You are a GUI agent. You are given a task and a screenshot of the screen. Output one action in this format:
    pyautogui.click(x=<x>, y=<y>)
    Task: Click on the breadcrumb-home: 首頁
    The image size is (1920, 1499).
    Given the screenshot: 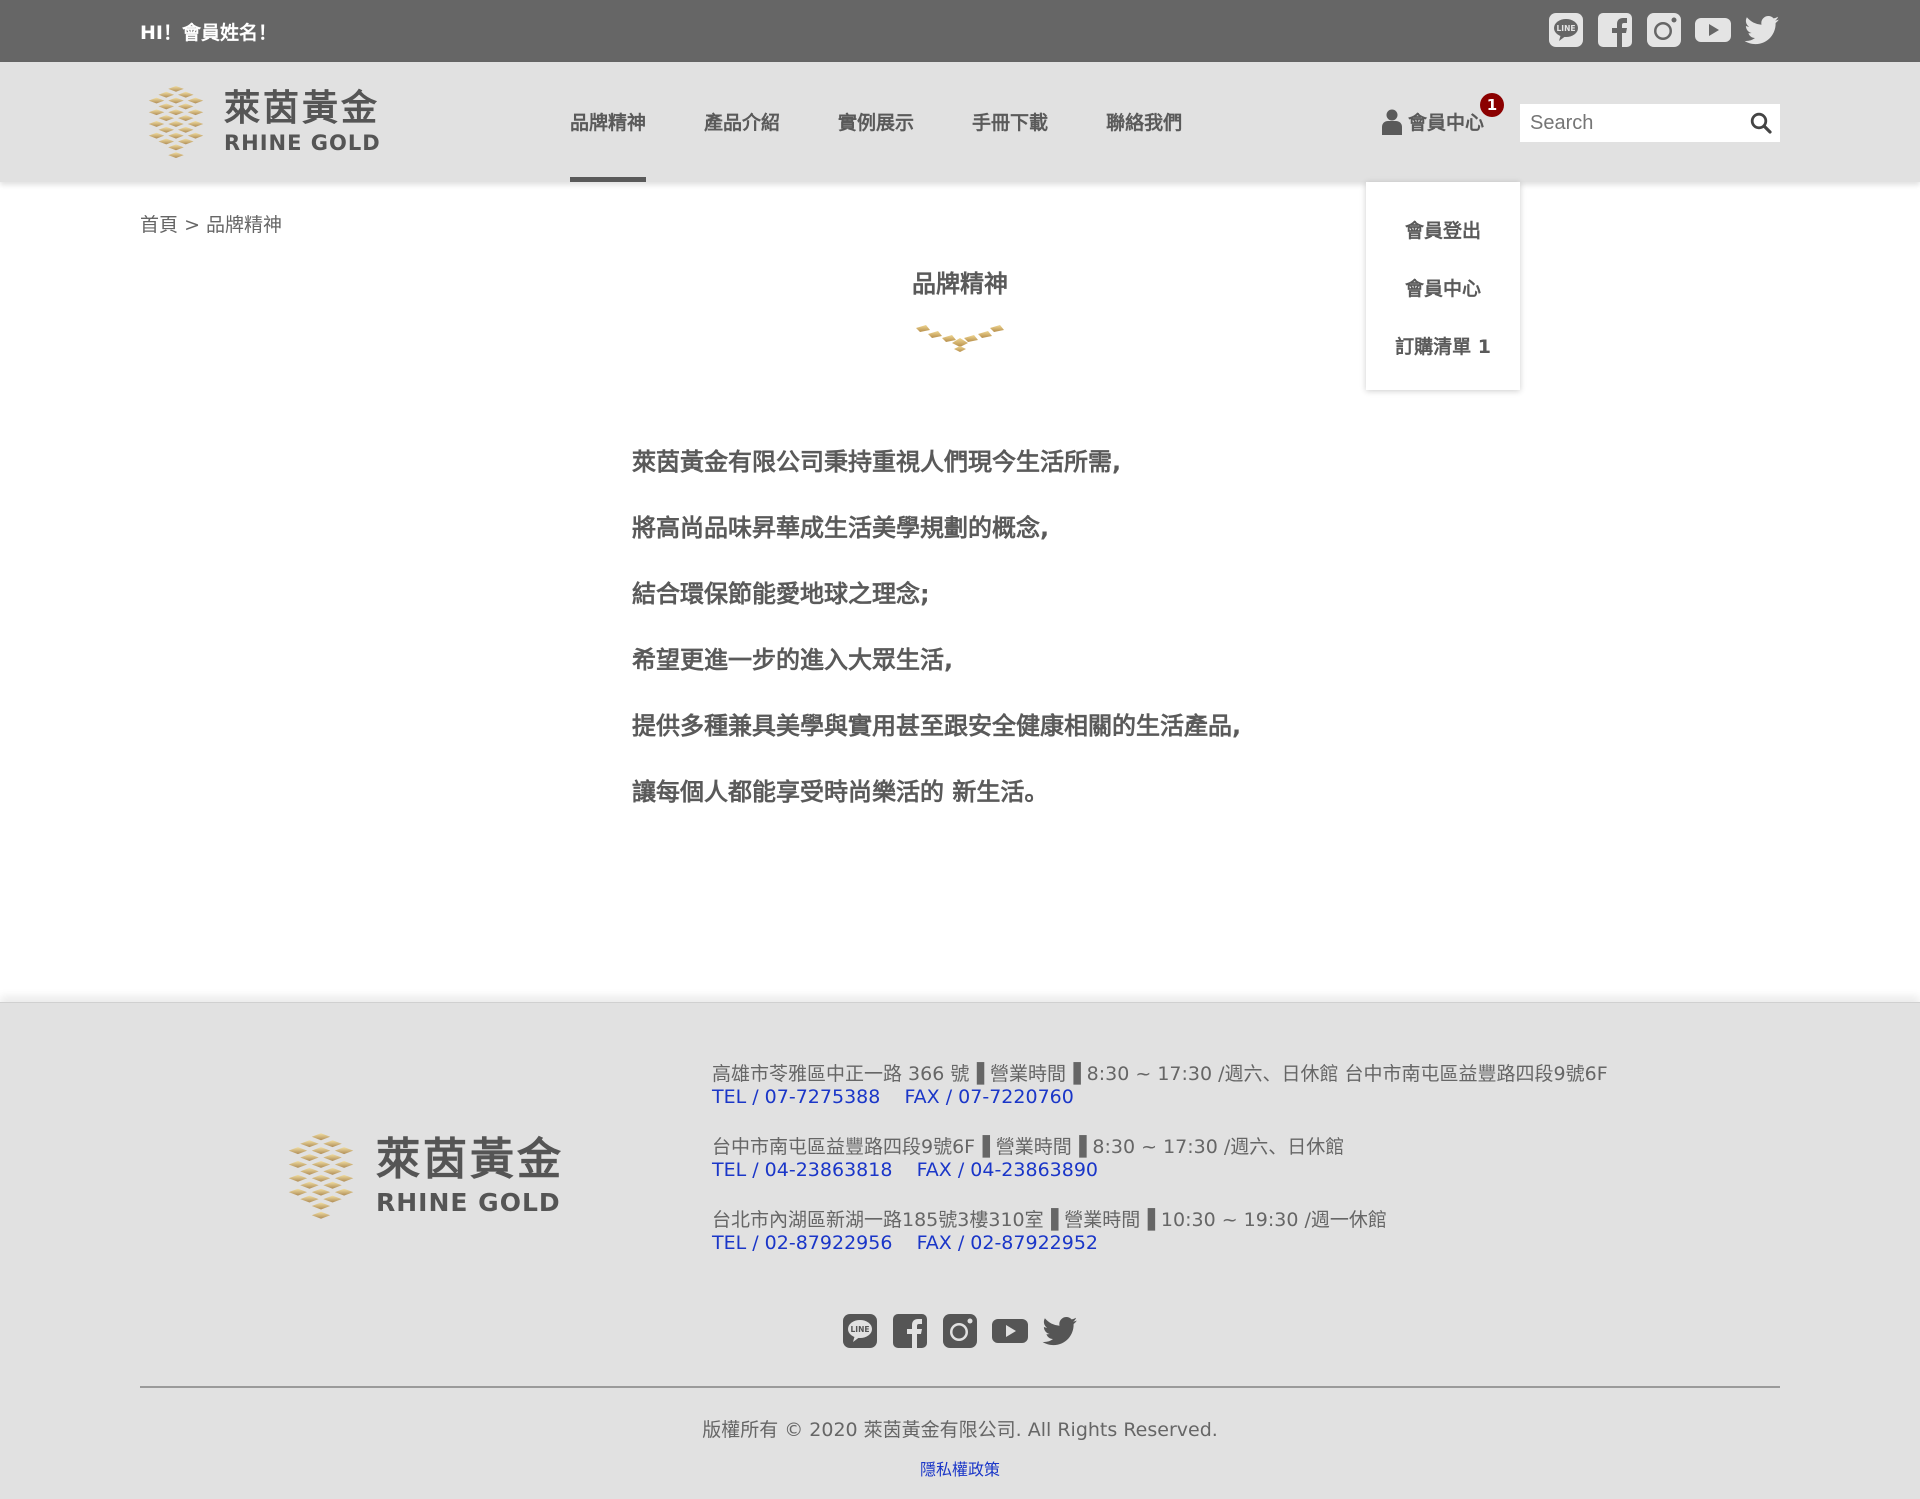 What is the action you would take?
    pyautogui.click(x=159, y=225)
    